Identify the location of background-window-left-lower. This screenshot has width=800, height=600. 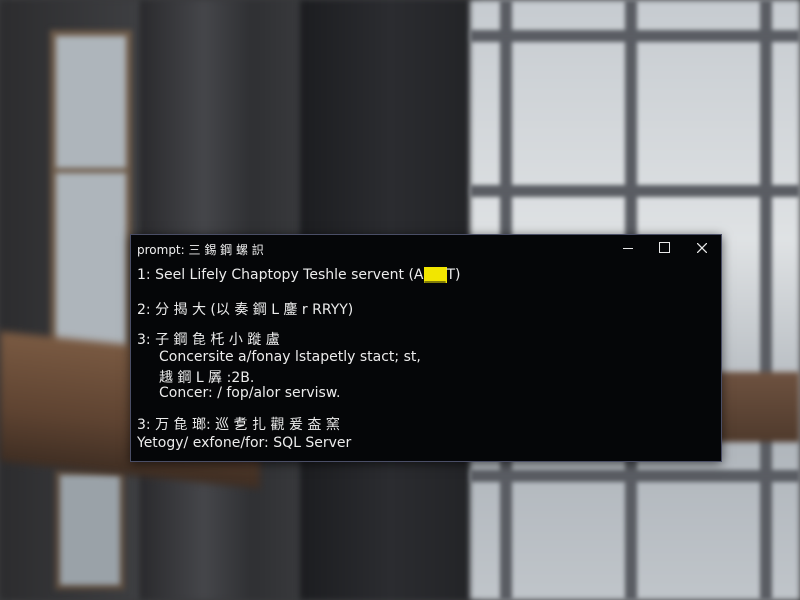
(90, 530).